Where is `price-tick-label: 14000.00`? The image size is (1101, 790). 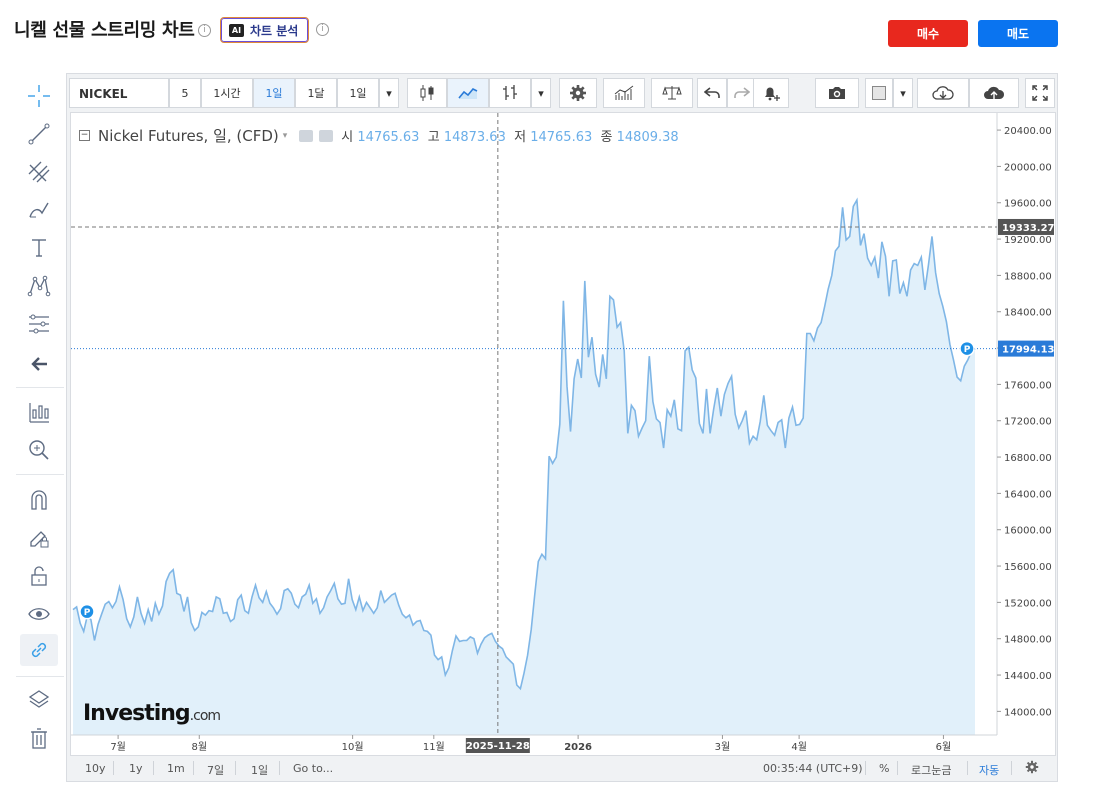
price-tick-label: 14000.00 is located at coordinates (1028, 712).